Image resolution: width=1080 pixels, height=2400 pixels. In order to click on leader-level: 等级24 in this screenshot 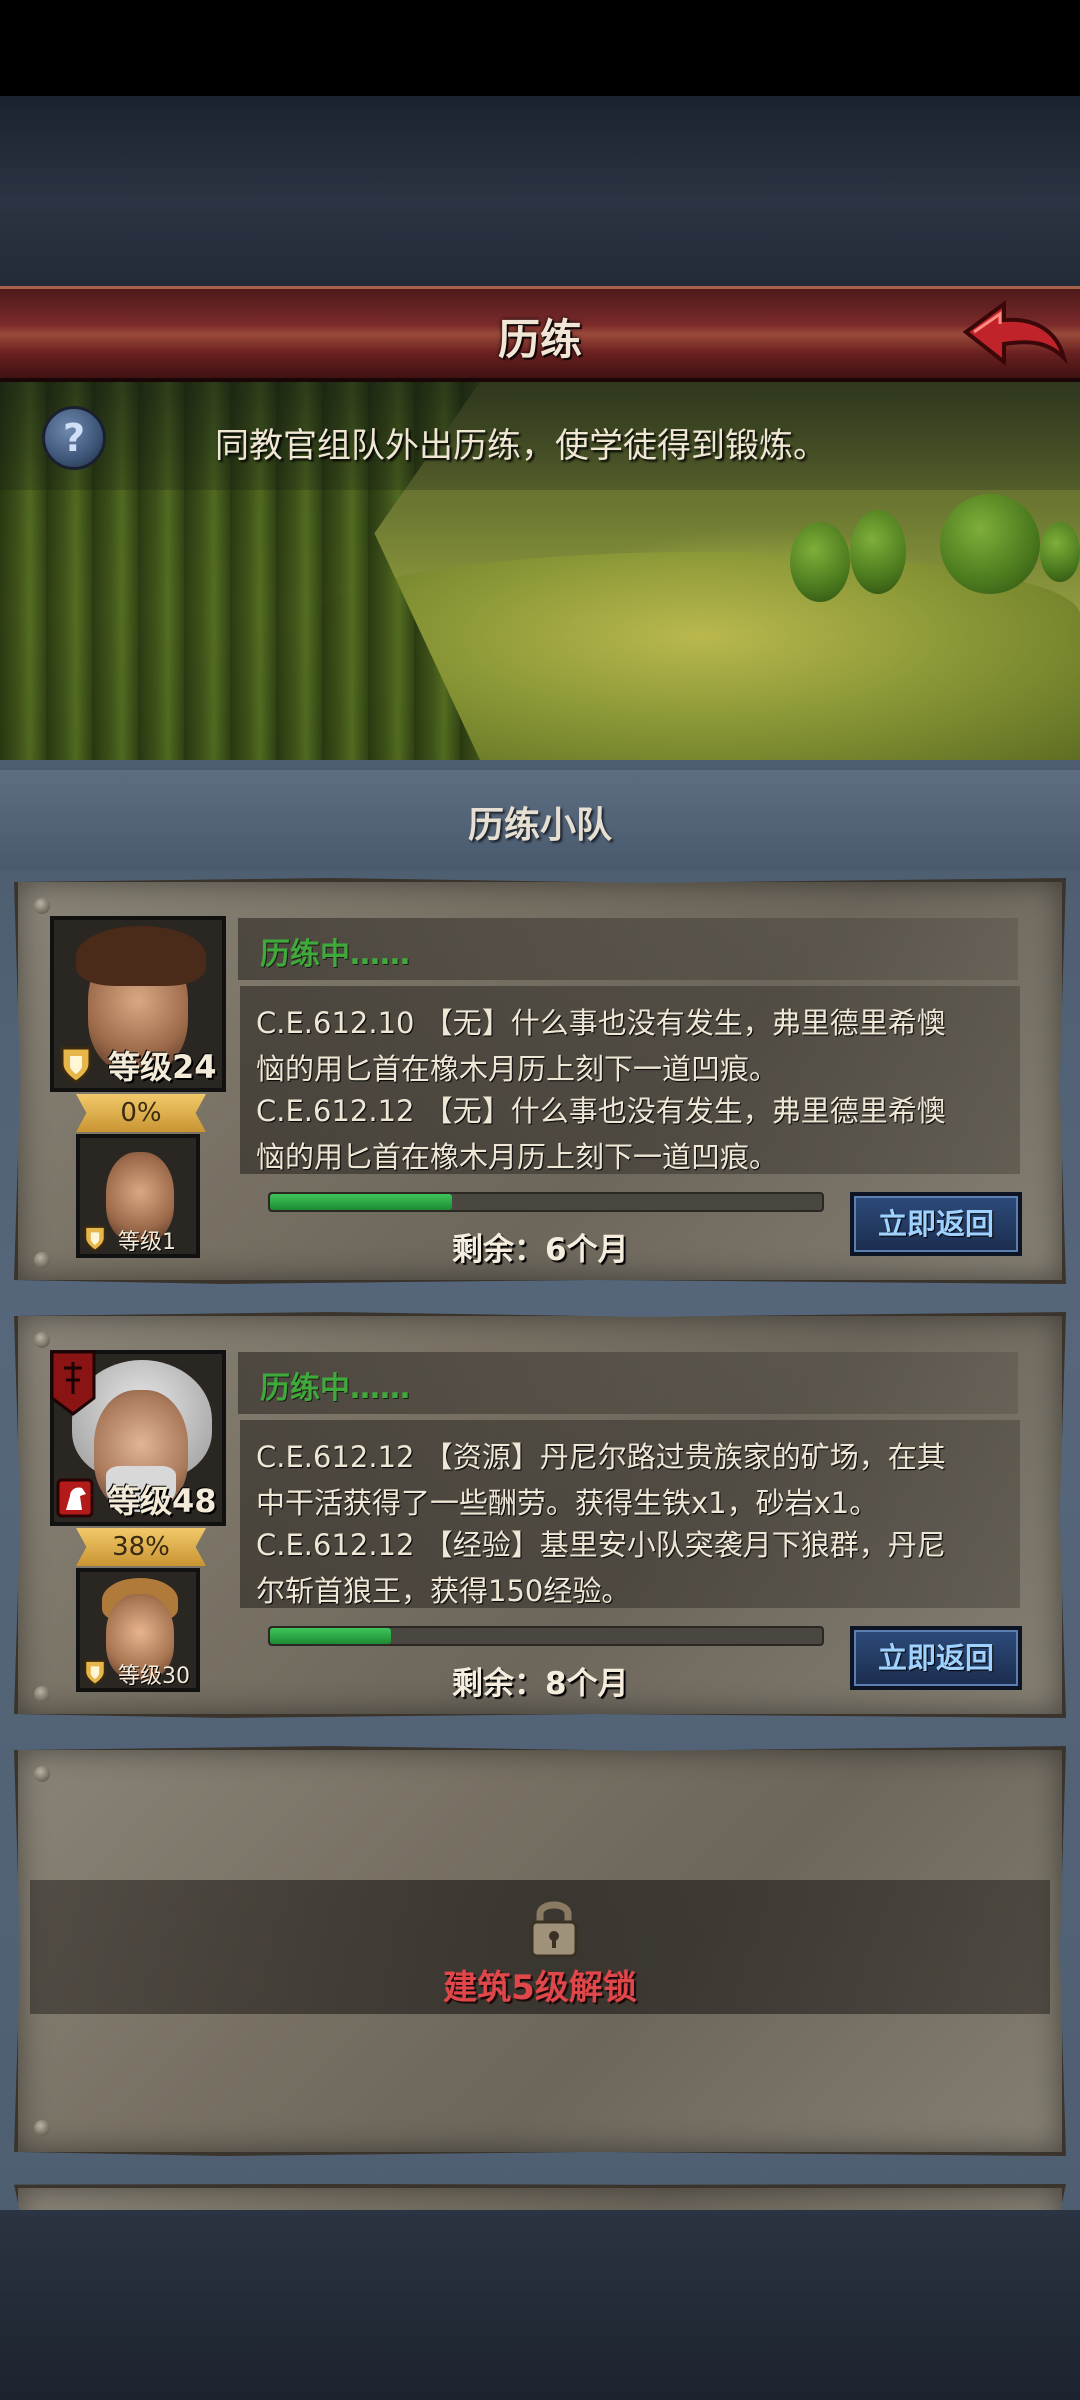, I will do `click(162, 1067)`.